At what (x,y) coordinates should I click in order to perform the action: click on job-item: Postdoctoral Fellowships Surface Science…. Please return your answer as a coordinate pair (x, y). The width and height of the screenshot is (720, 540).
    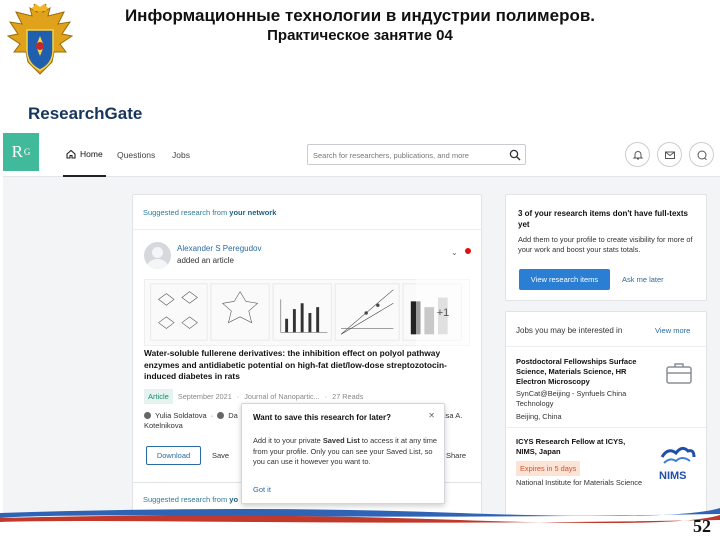
    Looking at the image, I should click on (581, 389).